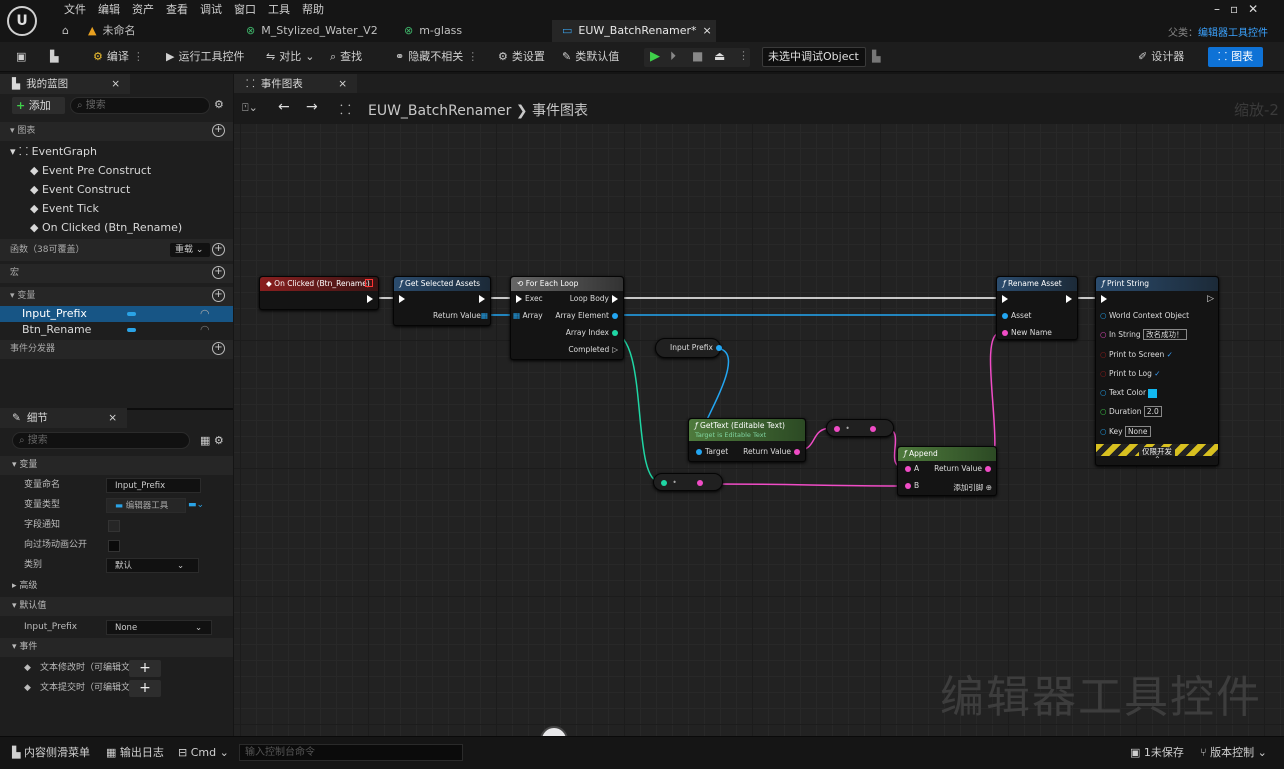 This screenshot has width=1284, height=769. Describe the element at coordinates (910, 469) in the screenshot. I see `a-pin: A` at that location.